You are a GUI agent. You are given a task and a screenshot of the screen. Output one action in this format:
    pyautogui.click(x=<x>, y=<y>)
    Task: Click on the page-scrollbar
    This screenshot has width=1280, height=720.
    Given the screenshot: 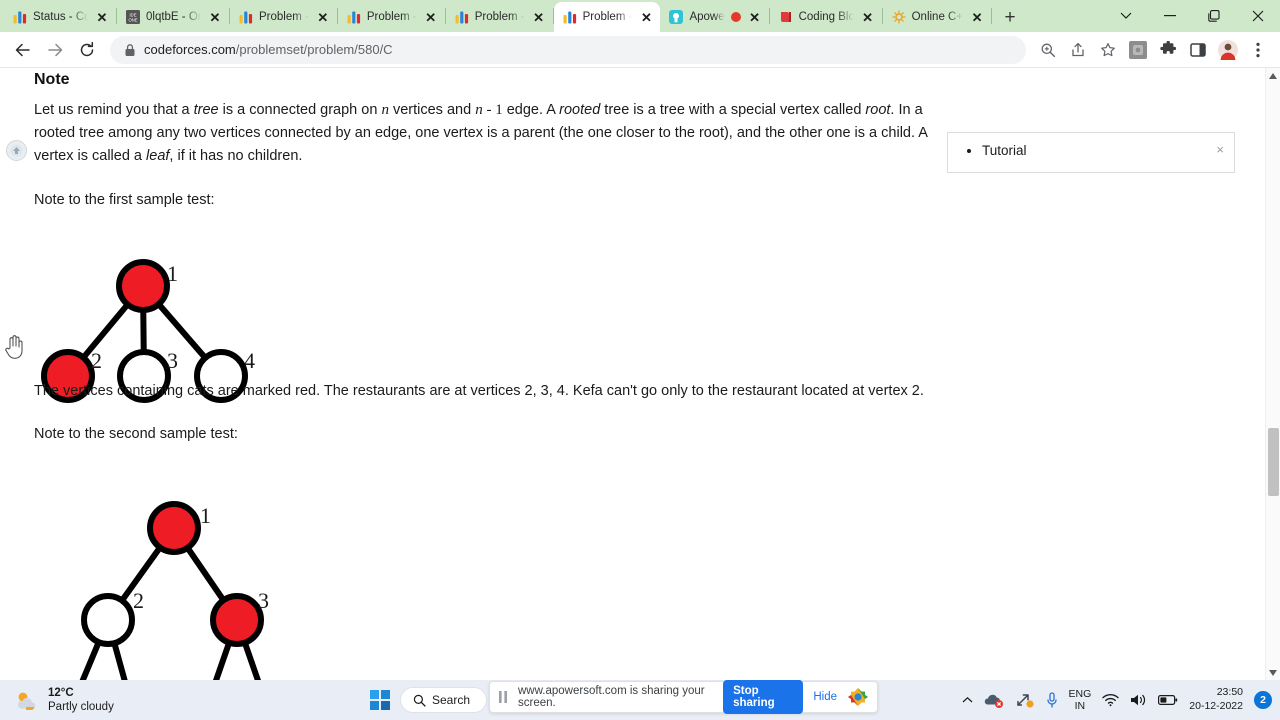 What is the action you would take?
    pyautogui.click(x=1272, y=374)
    